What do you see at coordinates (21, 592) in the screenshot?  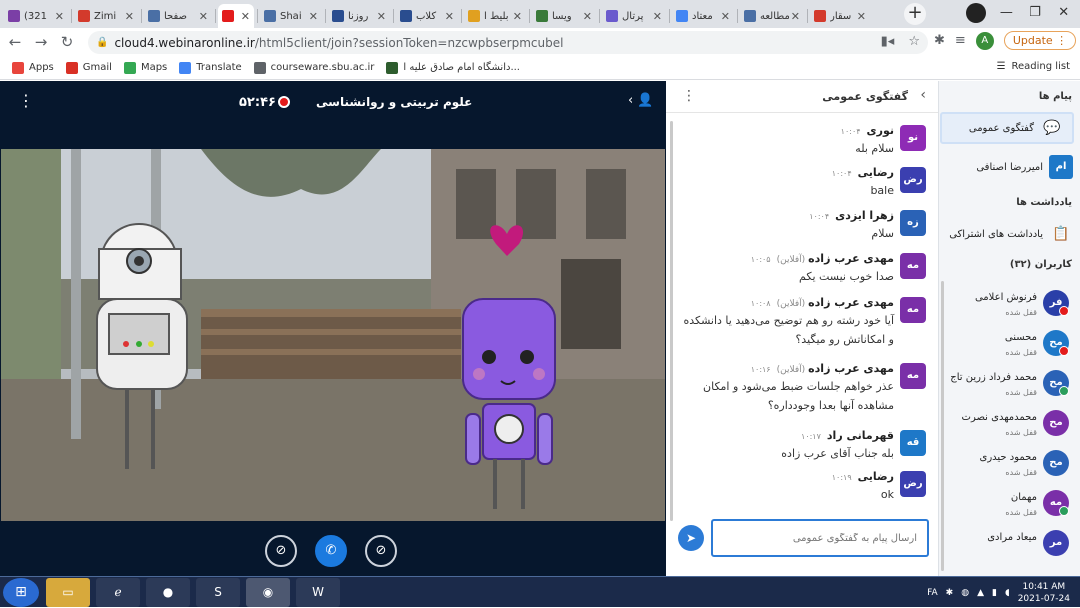 I see `start-button: ⊞` at bounding box center [21, 592].